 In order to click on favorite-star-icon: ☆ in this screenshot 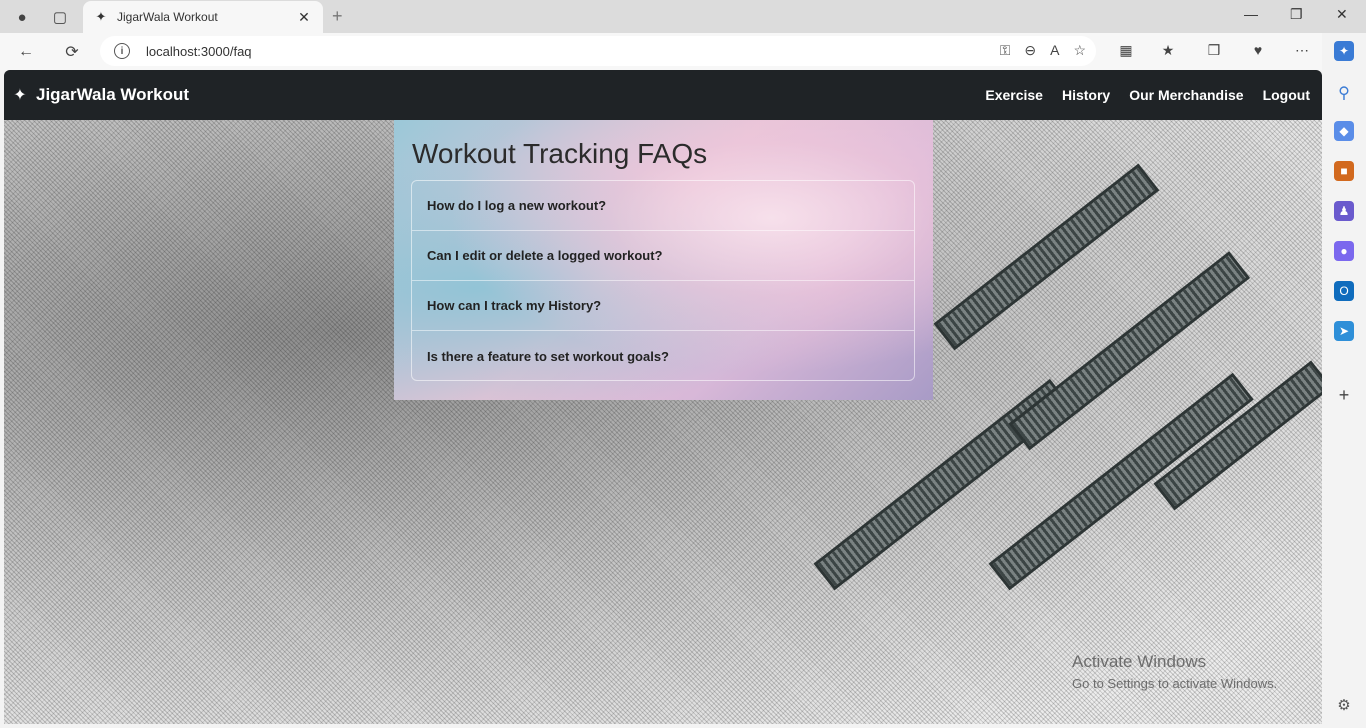, I will do `click(1079, 50)`.